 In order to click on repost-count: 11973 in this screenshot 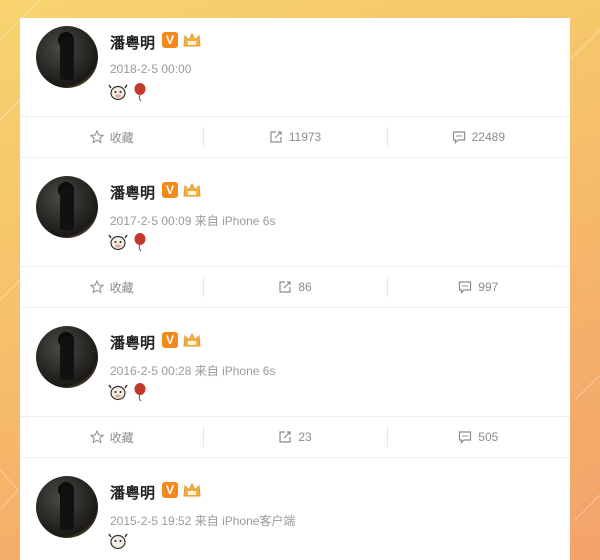, I will do `click(305, 137)`.